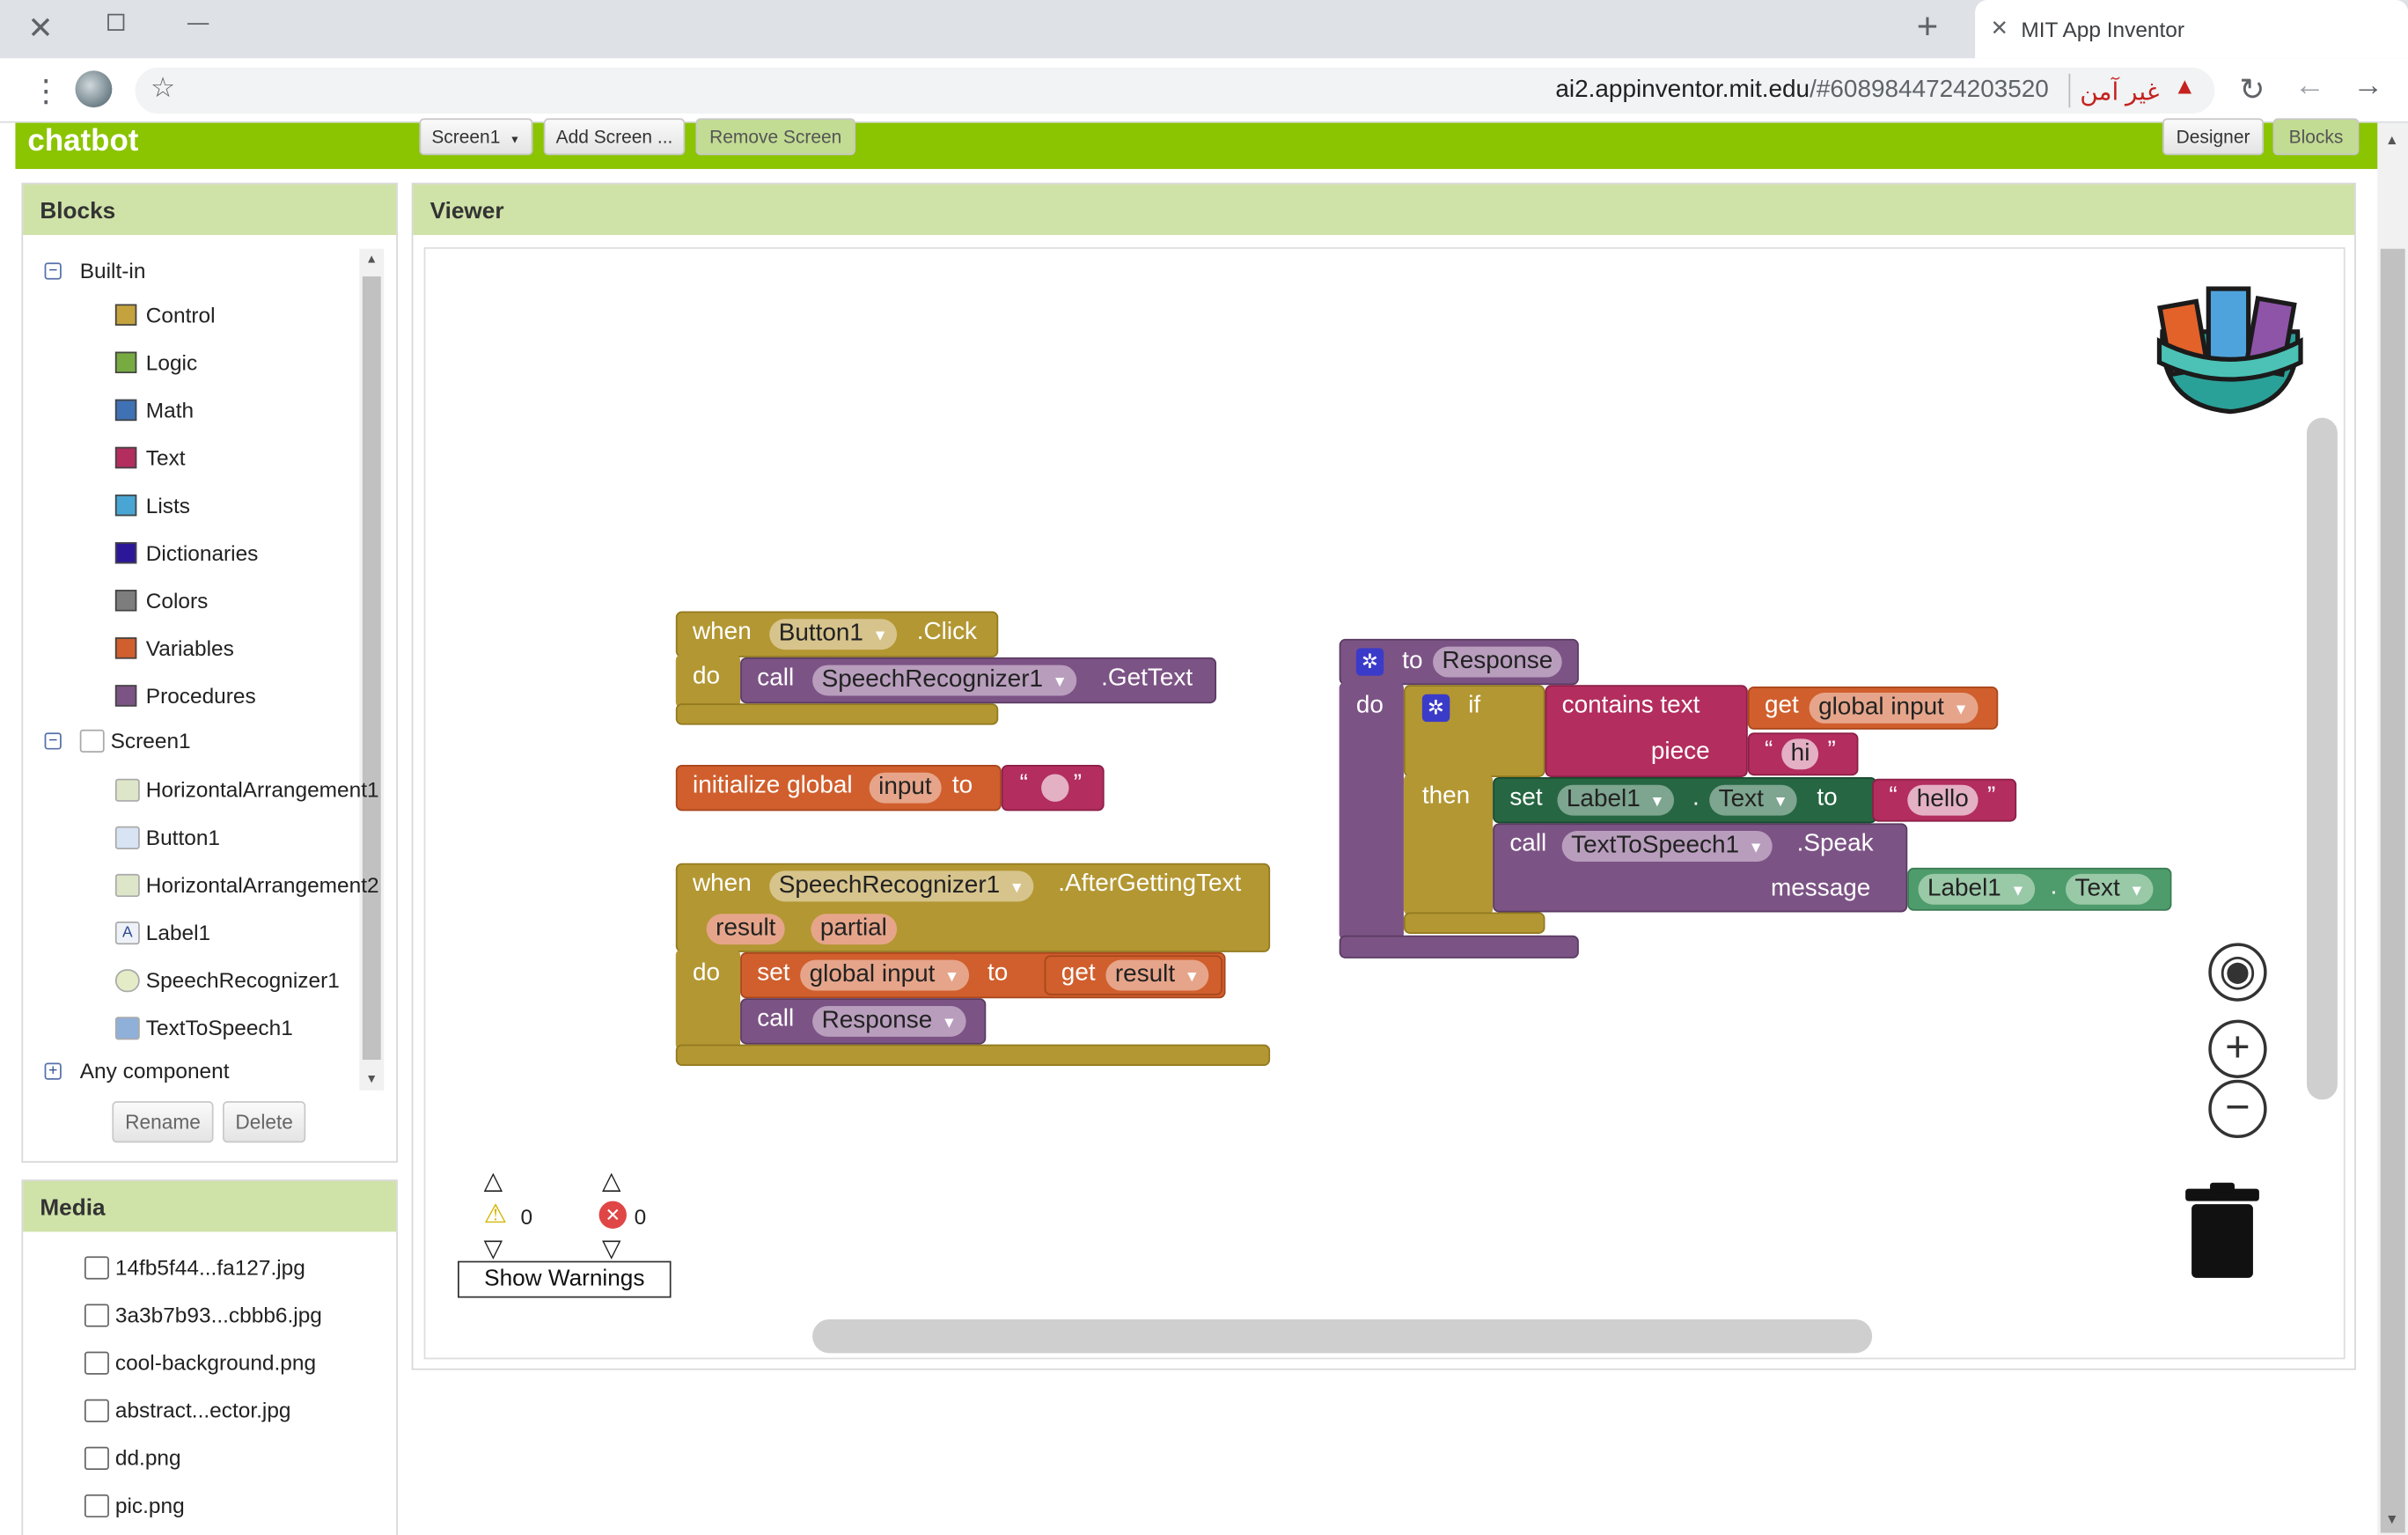 This screenshot has height=1535, width=2408. Describe the element at coordinates (246, 789) in the screenshot. I see `component-horizontalarrangement1: HorizontalArrangement1` at that location.